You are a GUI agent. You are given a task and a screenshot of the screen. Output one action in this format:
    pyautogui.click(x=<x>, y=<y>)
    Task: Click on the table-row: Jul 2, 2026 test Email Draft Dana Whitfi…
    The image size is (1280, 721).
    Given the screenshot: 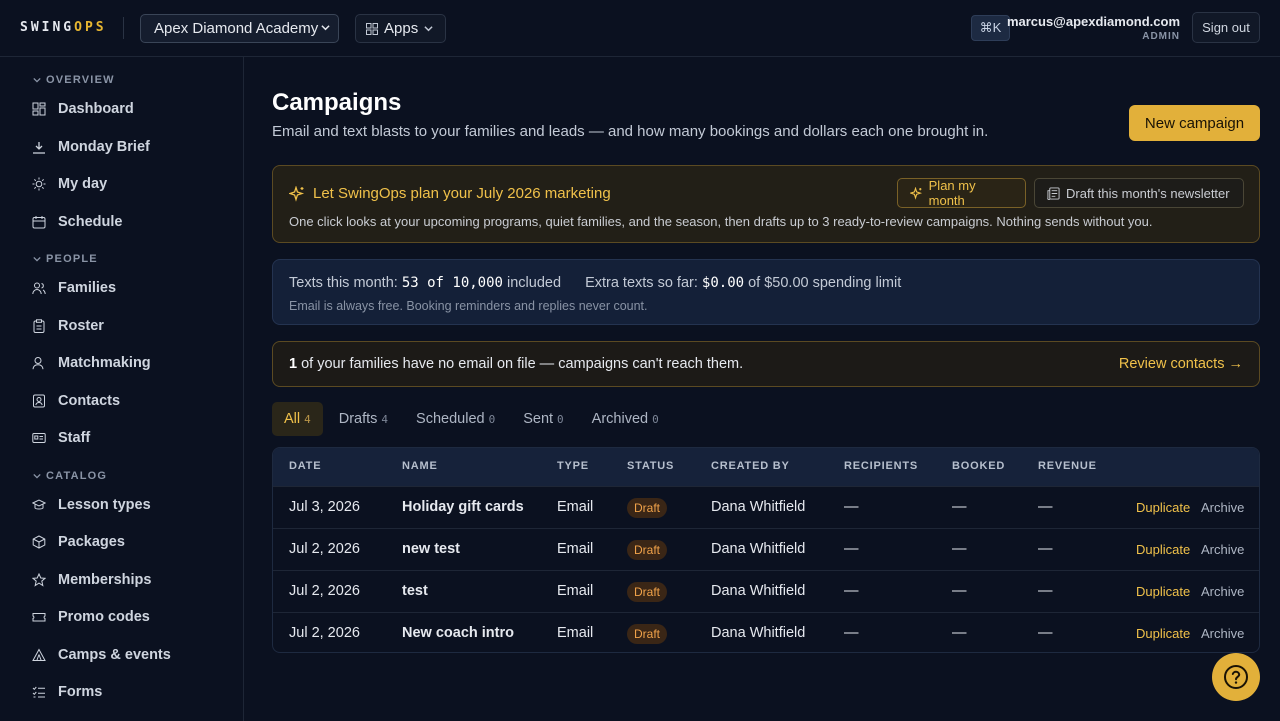 What is the action you would take?
    pyautogui.click(x=766, y=591)
    